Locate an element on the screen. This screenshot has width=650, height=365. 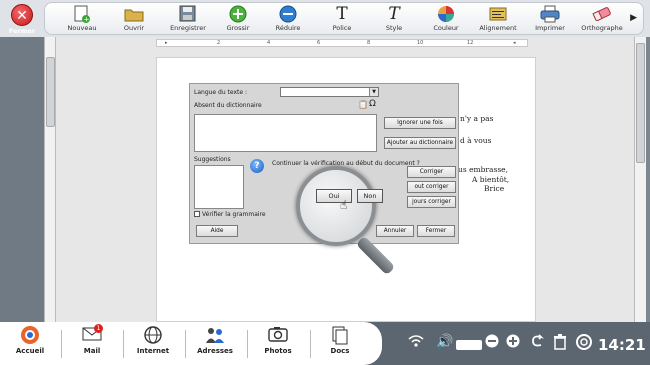
omega-icon: Ω is located at coordinates (372, 104).